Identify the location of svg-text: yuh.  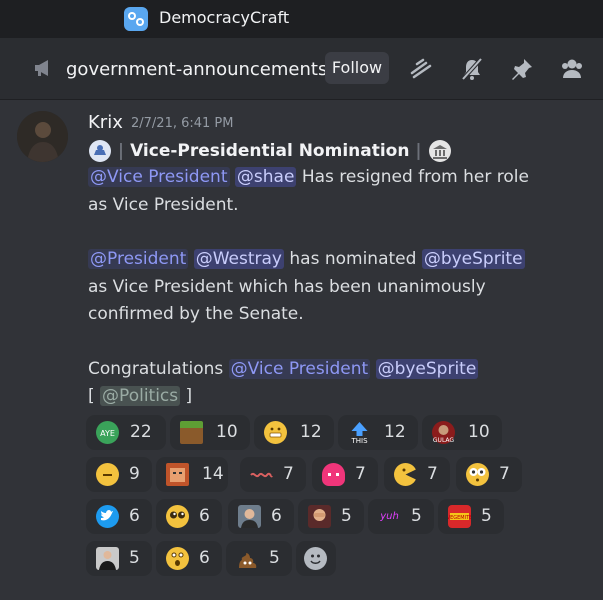
(389, 516).